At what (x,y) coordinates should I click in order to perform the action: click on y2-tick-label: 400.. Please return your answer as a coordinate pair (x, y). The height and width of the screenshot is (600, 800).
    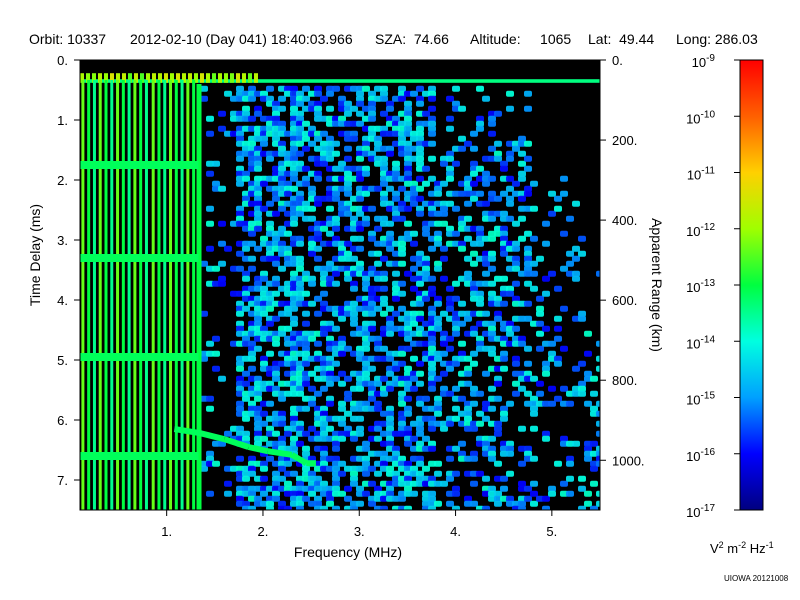
    Looking at the image, I should click on (624, 220).